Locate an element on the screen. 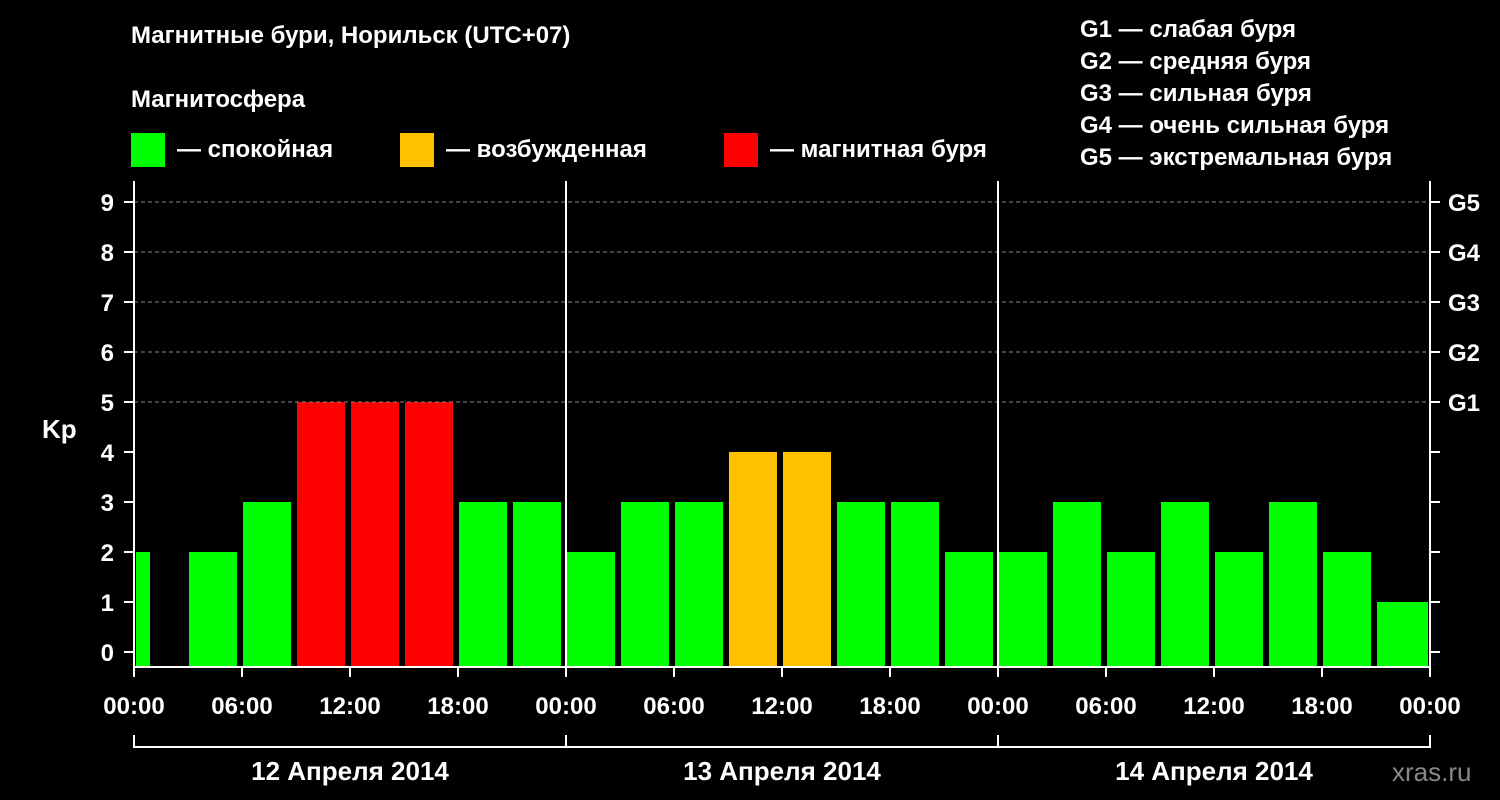  watermark: xras.ru is located at coordinates (1432, 772).